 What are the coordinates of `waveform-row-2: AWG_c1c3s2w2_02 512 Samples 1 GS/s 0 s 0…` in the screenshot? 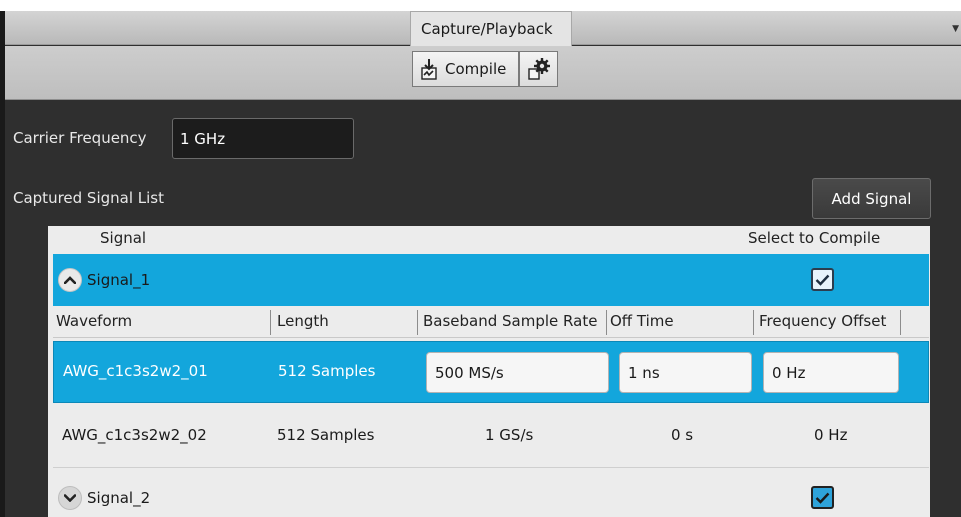 It's located at (491, 437).